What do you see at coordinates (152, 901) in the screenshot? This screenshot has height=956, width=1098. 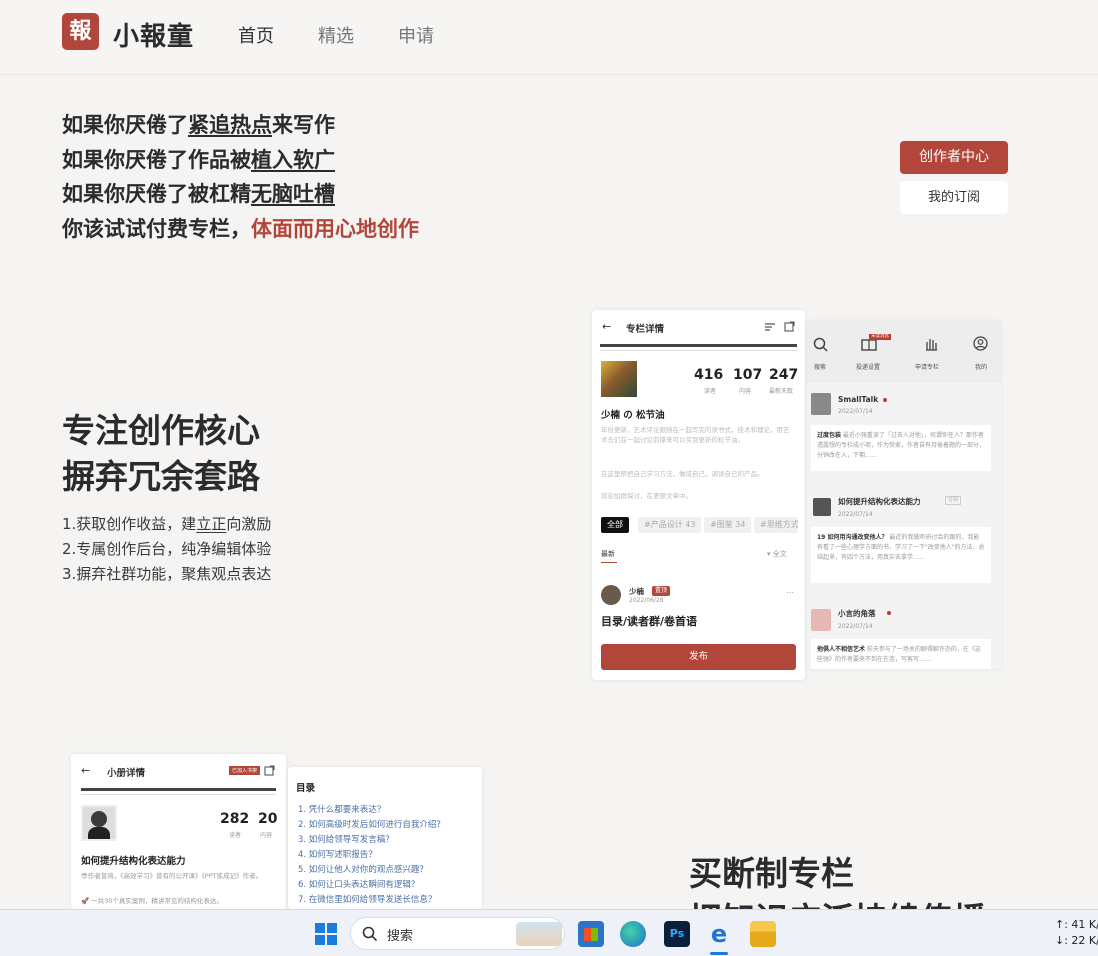 I see `booklet-description-2: 🚀 一共30个真实案例，精讲常见的结构化表达。` at bounding box center [152, 901].